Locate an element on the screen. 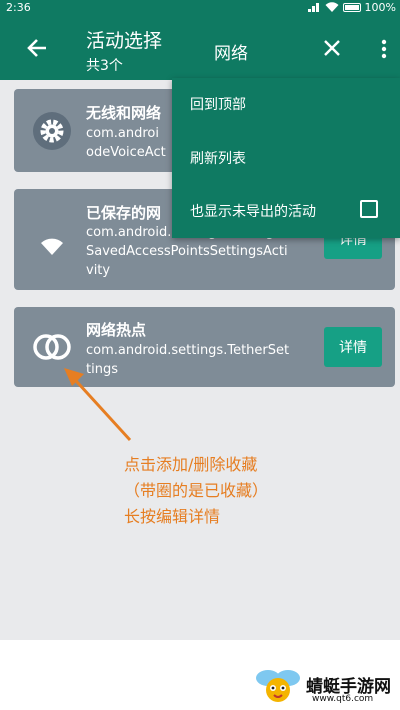 Image resolution: width=400 pixels, height=710 pixels. menu-item-show-unexported: 也显示未导出的活动 is located at coordinates (253, 211).